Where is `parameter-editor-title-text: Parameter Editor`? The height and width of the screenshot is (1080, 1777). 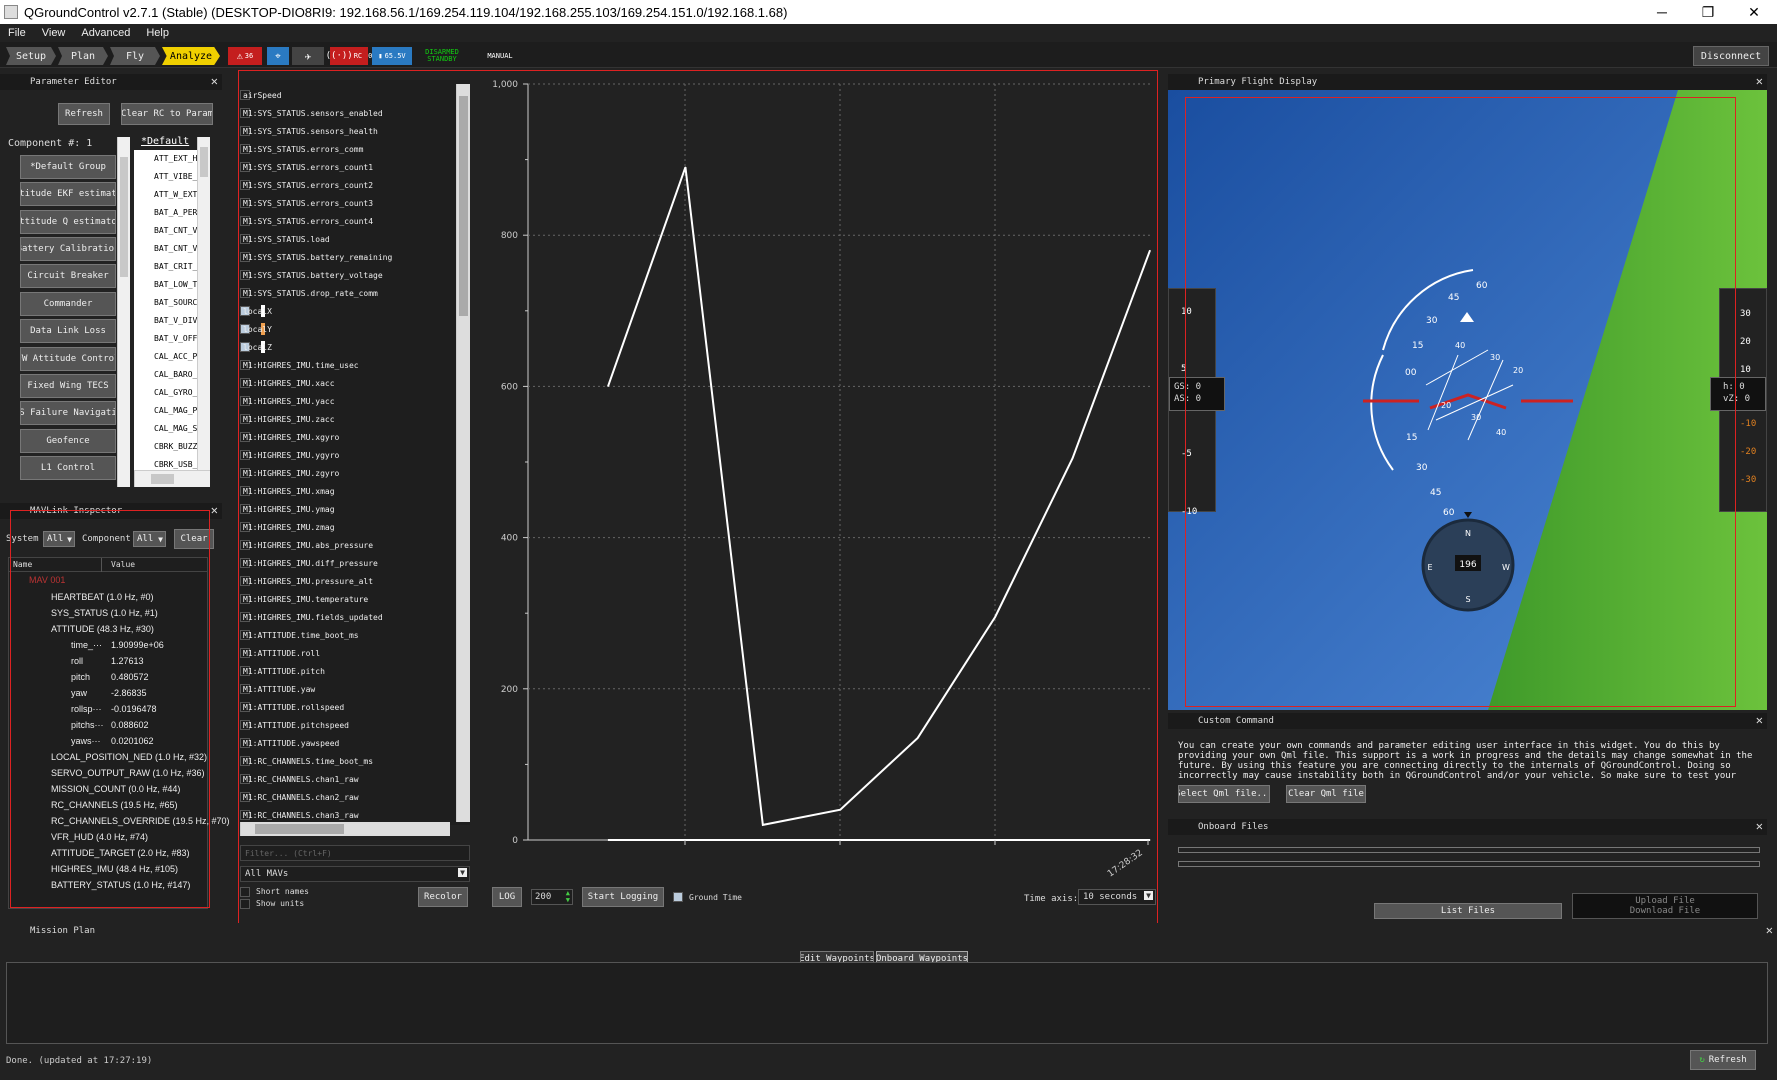
parameter-editor-title-text: Parameter Editor is located at coordinates (73, 82).